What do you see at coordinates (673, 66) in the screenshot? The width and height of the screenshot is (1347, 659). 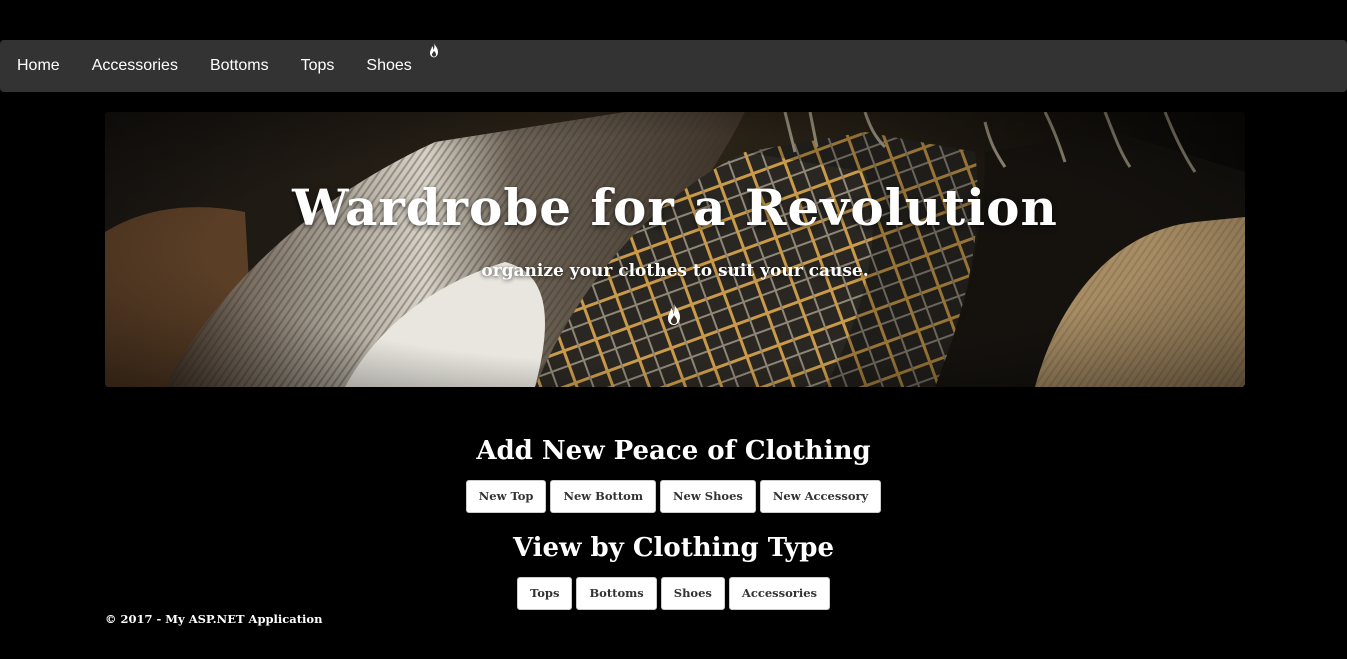 I see `top-navbar: Home Accessories Bottoms Tops Shoes` at bounding box center [673, 66].